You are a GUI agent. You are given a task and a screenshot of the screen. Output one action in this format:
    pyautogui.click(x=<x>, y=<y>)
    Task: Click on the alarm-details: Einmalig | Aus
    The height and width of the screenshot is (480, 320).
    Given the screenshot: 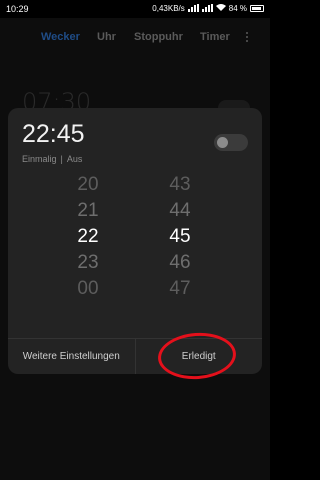 What is the action you would take?
    pyautogui.click(x=52, y=159)
    